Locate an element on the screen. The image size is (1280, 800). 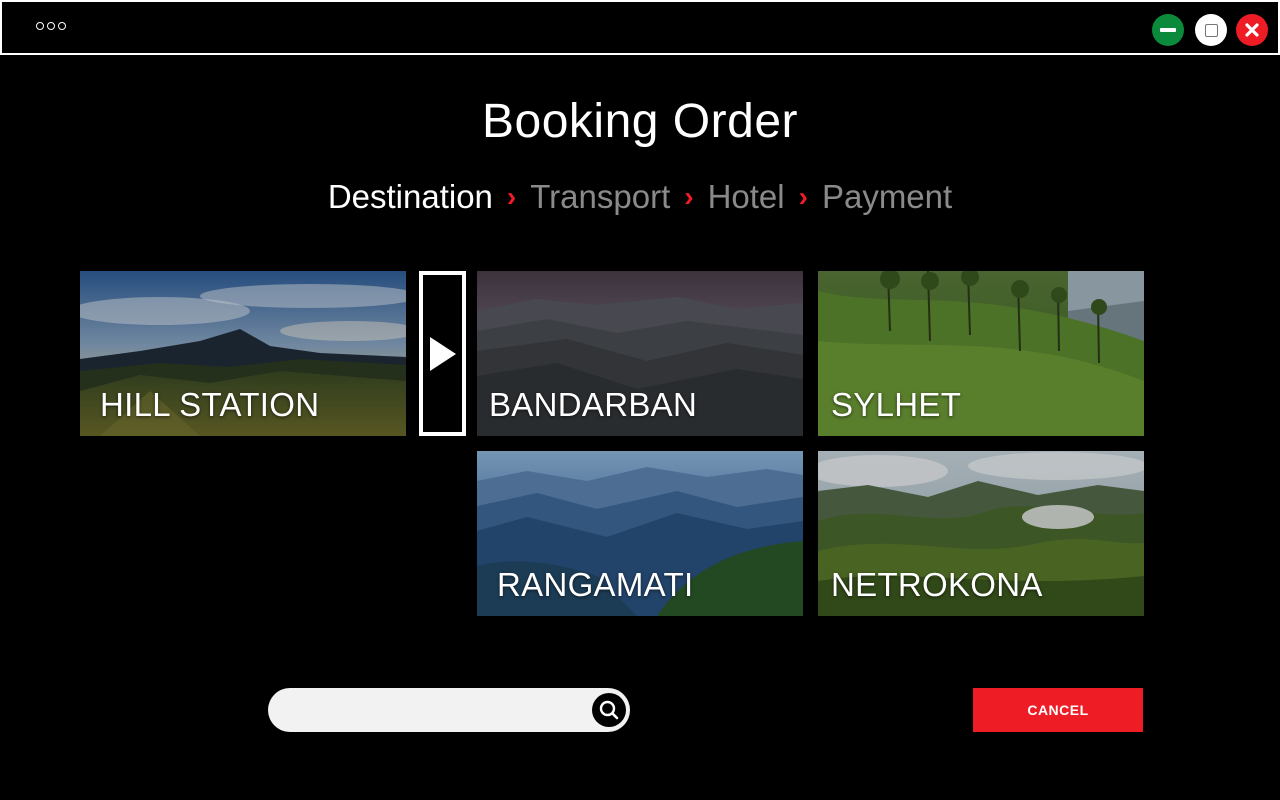
step-payment: Payment is located at coordinates (887, 197).